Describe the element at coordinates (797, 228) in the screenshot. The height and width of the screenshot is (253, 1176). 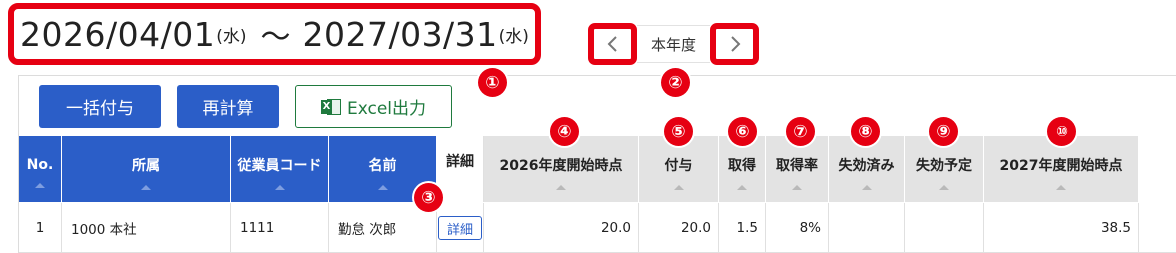
I see `cell-rate: 8%` at that location.